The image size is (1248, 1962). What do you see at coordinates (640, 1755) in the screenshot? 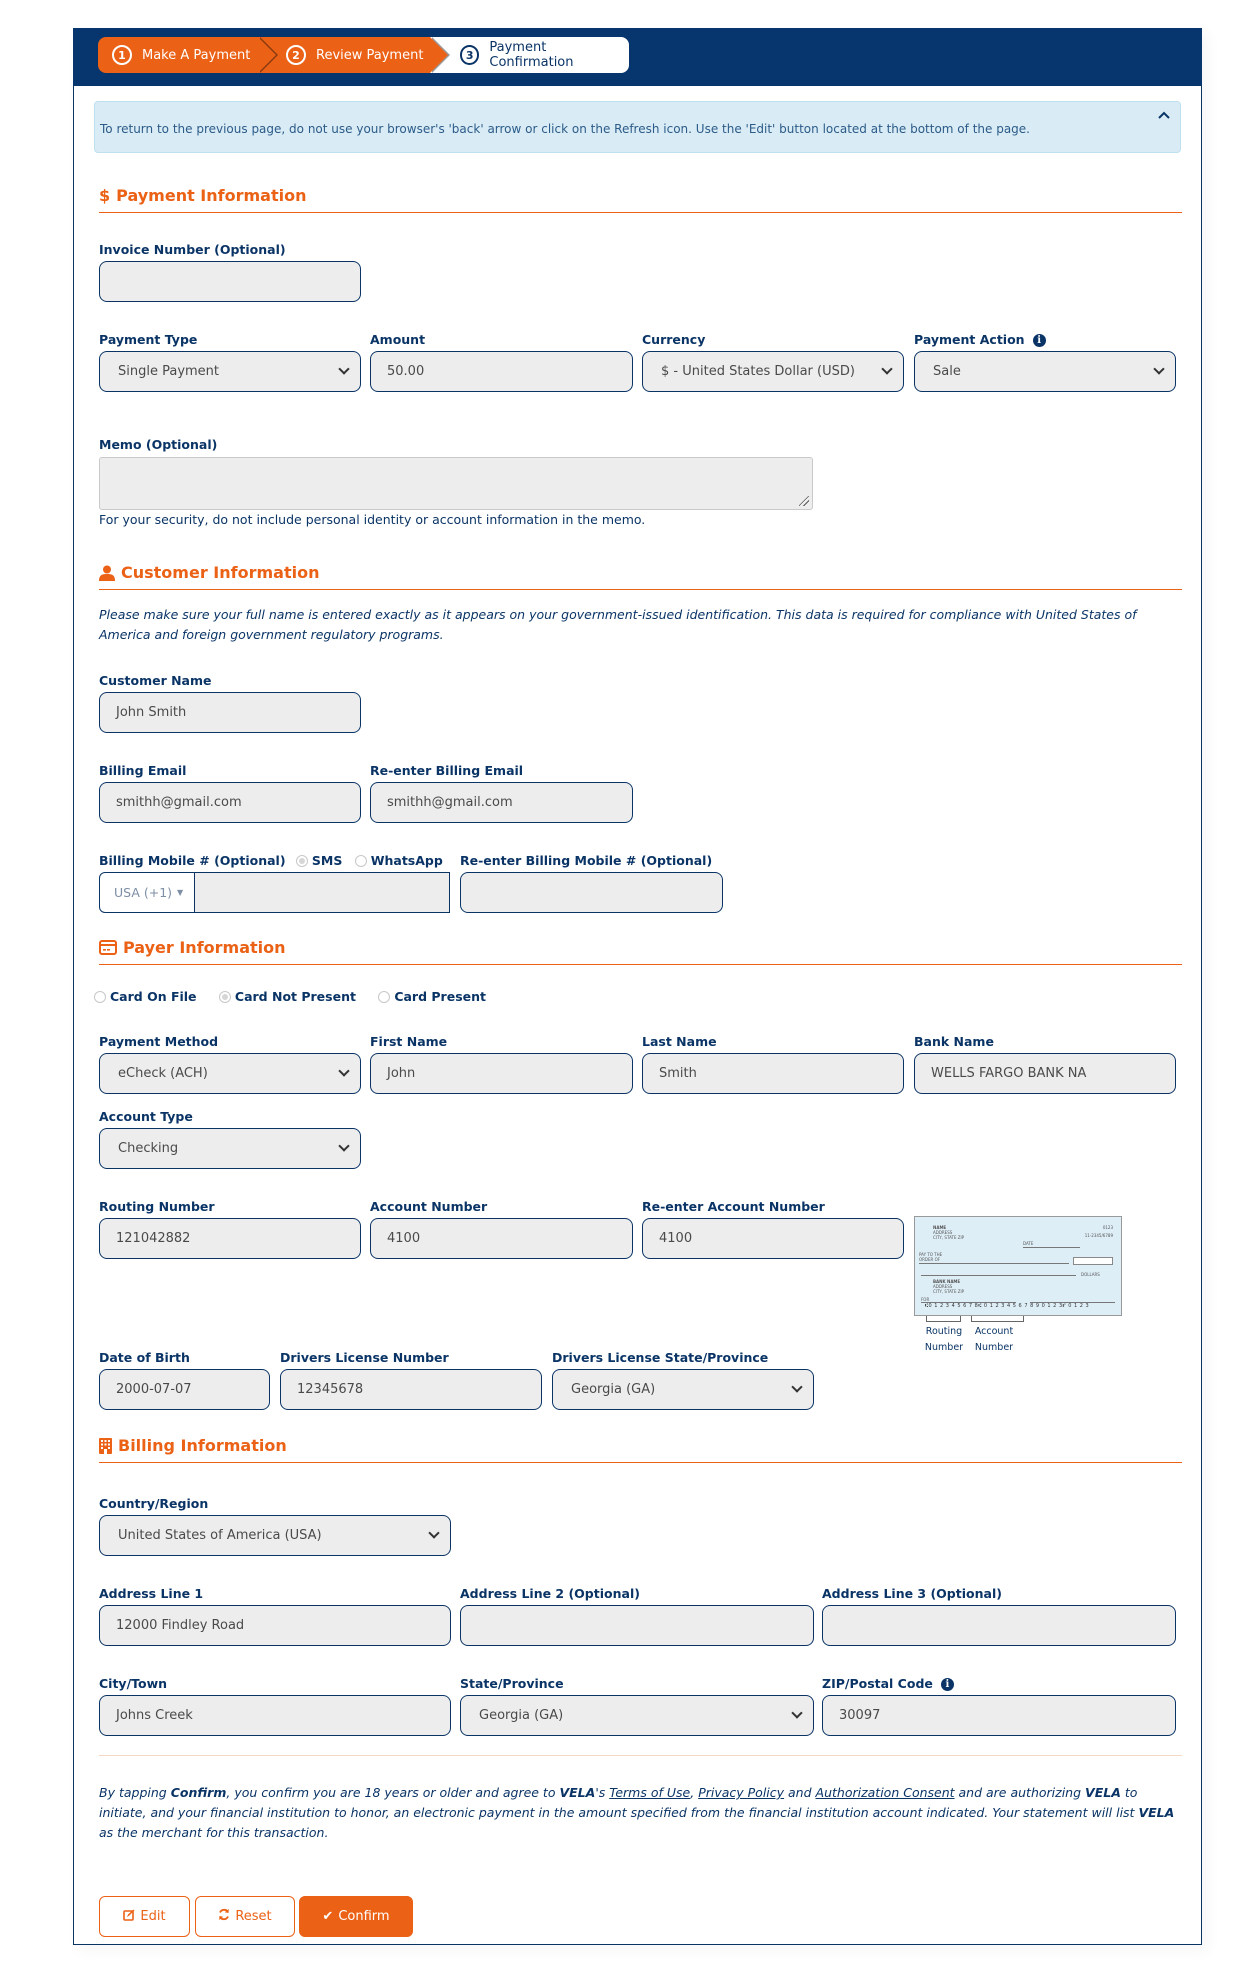
I see `section-divider` at bounding box center [640, 1755].